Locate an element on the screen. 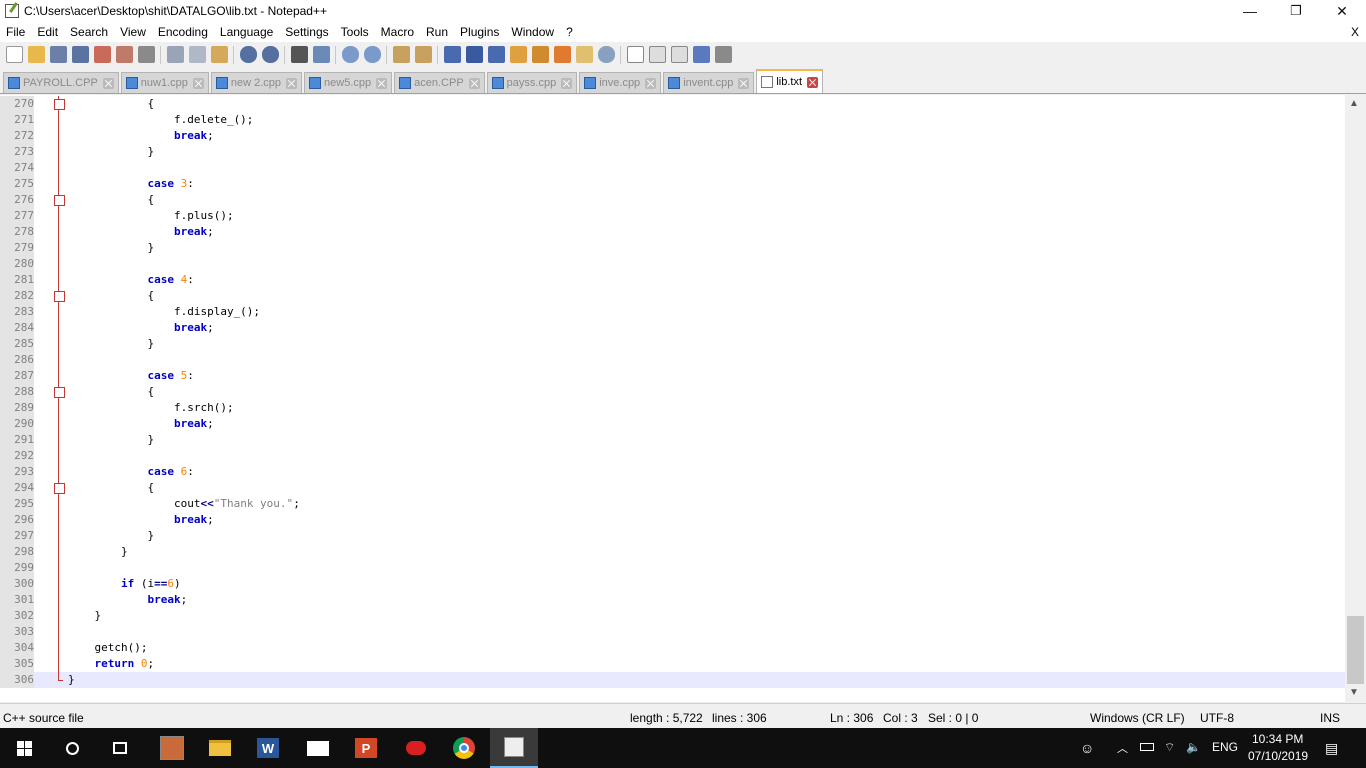 Image resolution: width=1366 pixels, height=768 pixels. code-line: 295 cout<<"Thank you."; is located at coordinates (672, 504).